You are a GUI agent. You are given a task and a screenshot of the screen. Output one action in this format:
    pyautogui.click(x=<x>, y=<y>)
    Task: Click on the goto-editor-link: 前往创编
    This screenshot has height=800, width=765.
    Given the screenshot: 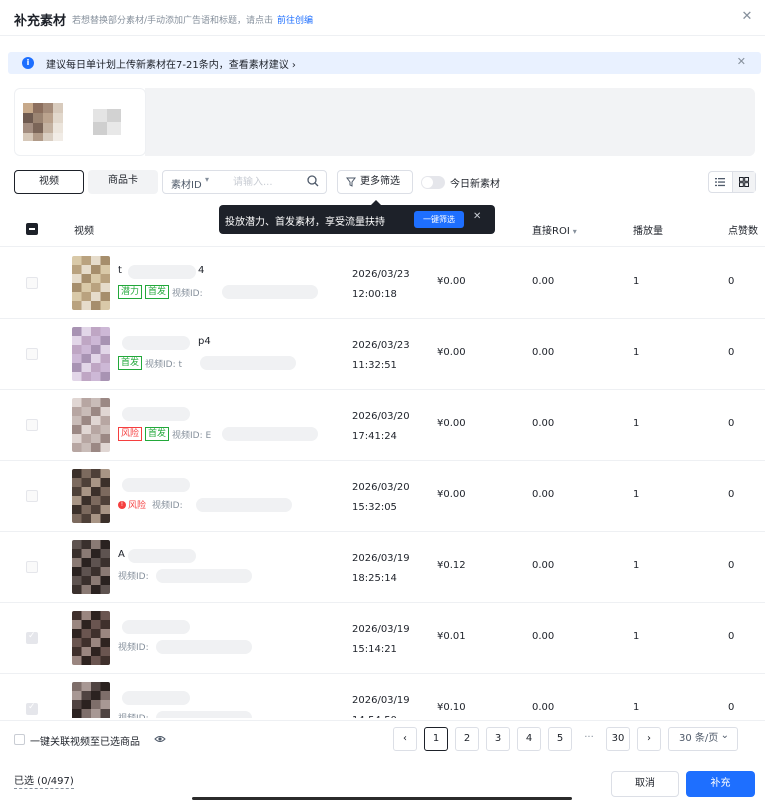 What is the action you would take?
    pyautogui.click(x=295, y=21)
    